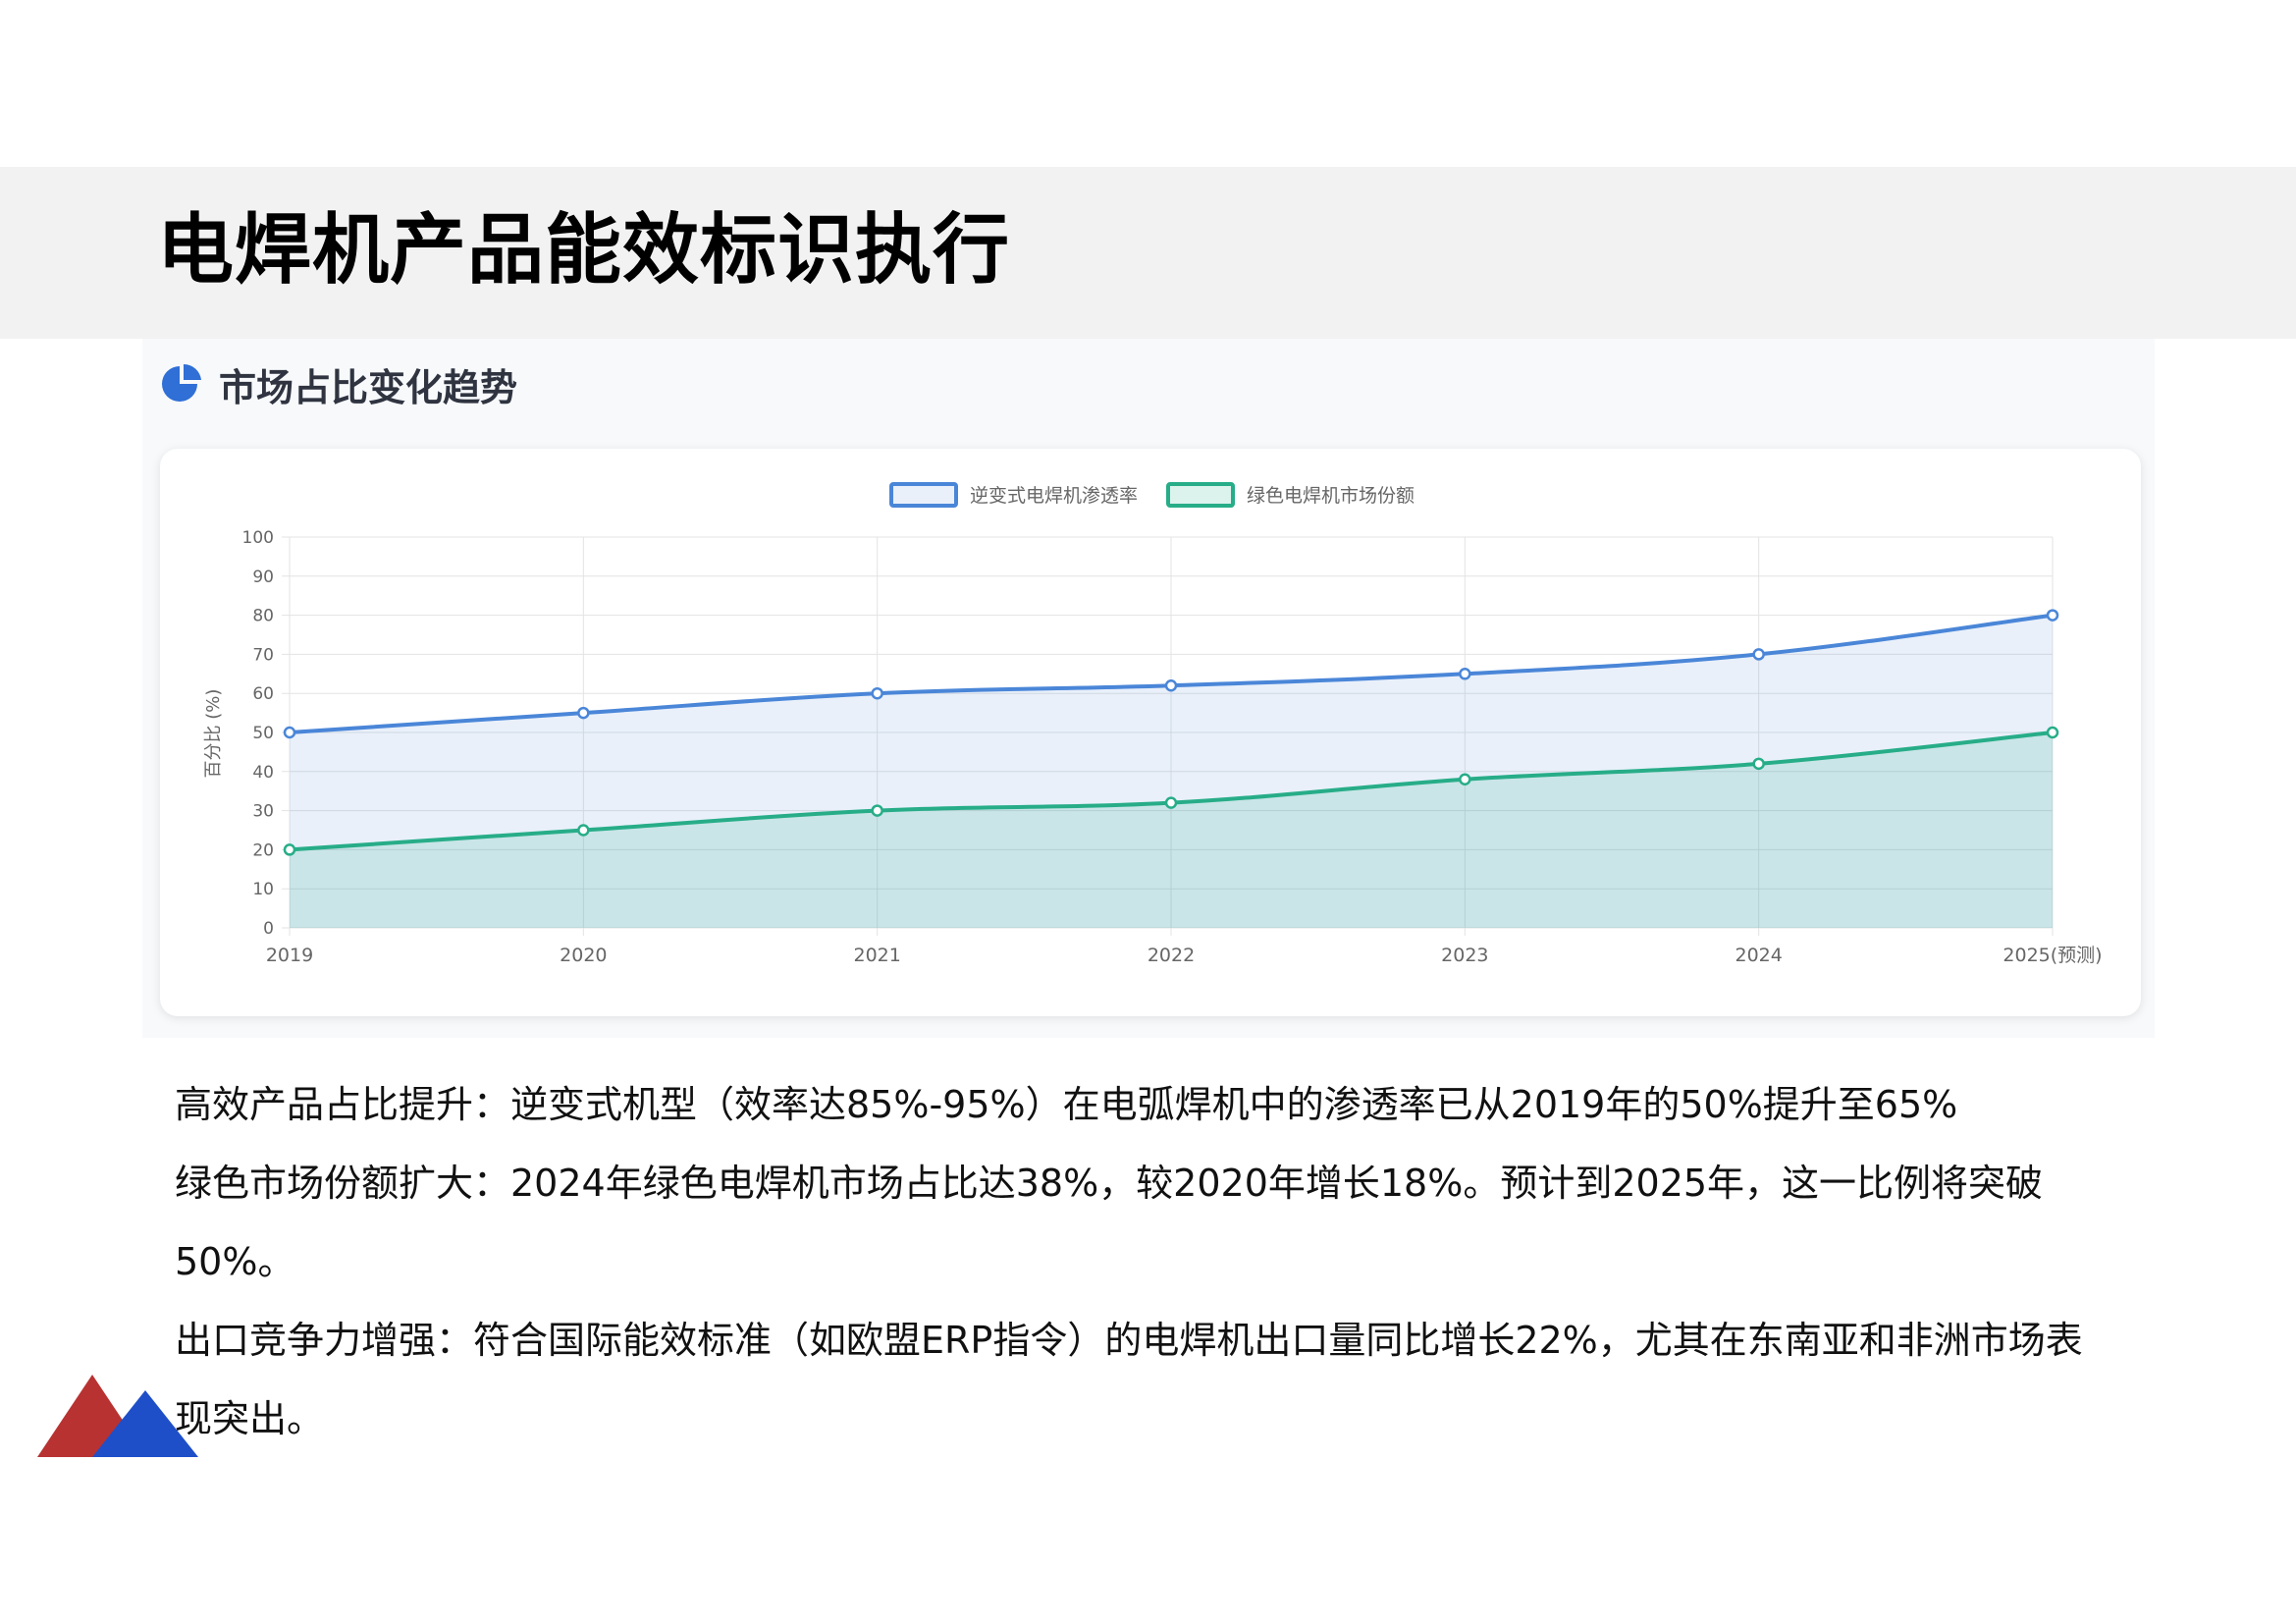 The height and width of the screenshot is (1624, 2296). What do you see at coordinates (1171, 955) in the screenshot?
I see `x-tick-label: 2022` at bounding box center [1171, 955].